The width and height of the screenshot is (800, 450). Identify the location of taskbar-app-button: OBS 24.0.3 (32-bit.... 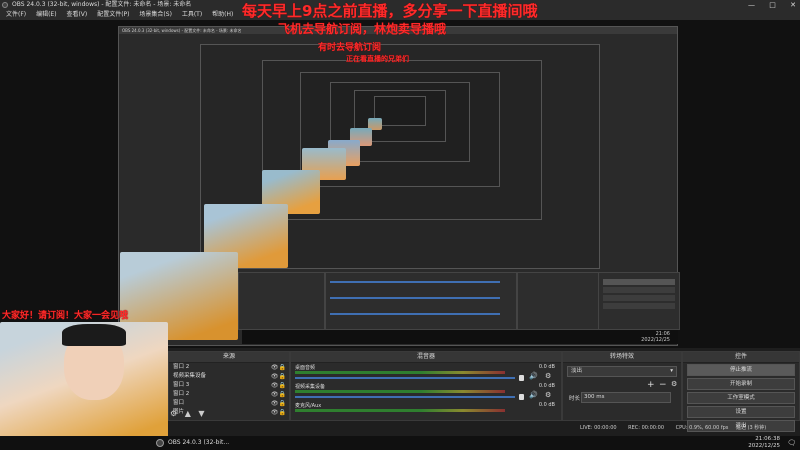
(198, 442).